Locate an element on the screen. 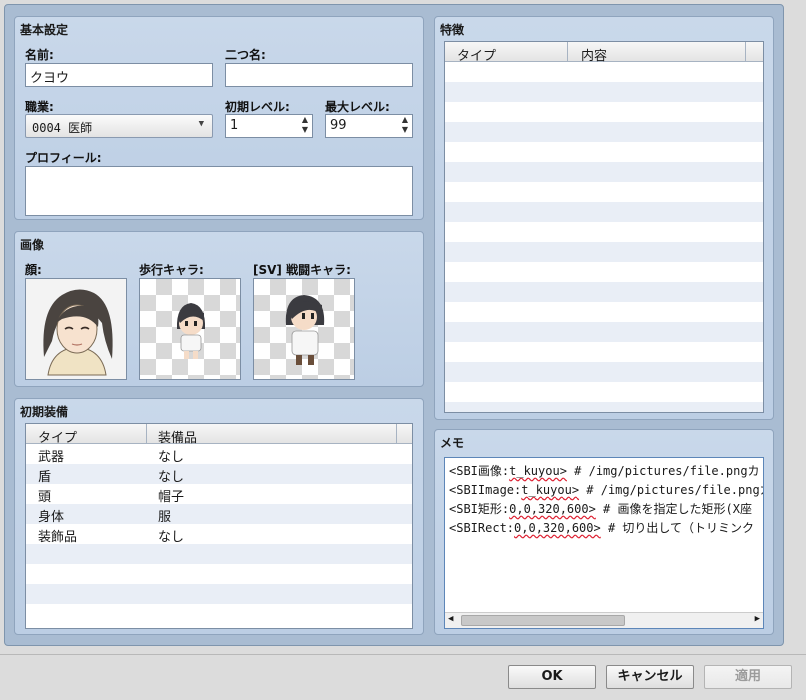  face-portrait is located at coordinates (76, 329).